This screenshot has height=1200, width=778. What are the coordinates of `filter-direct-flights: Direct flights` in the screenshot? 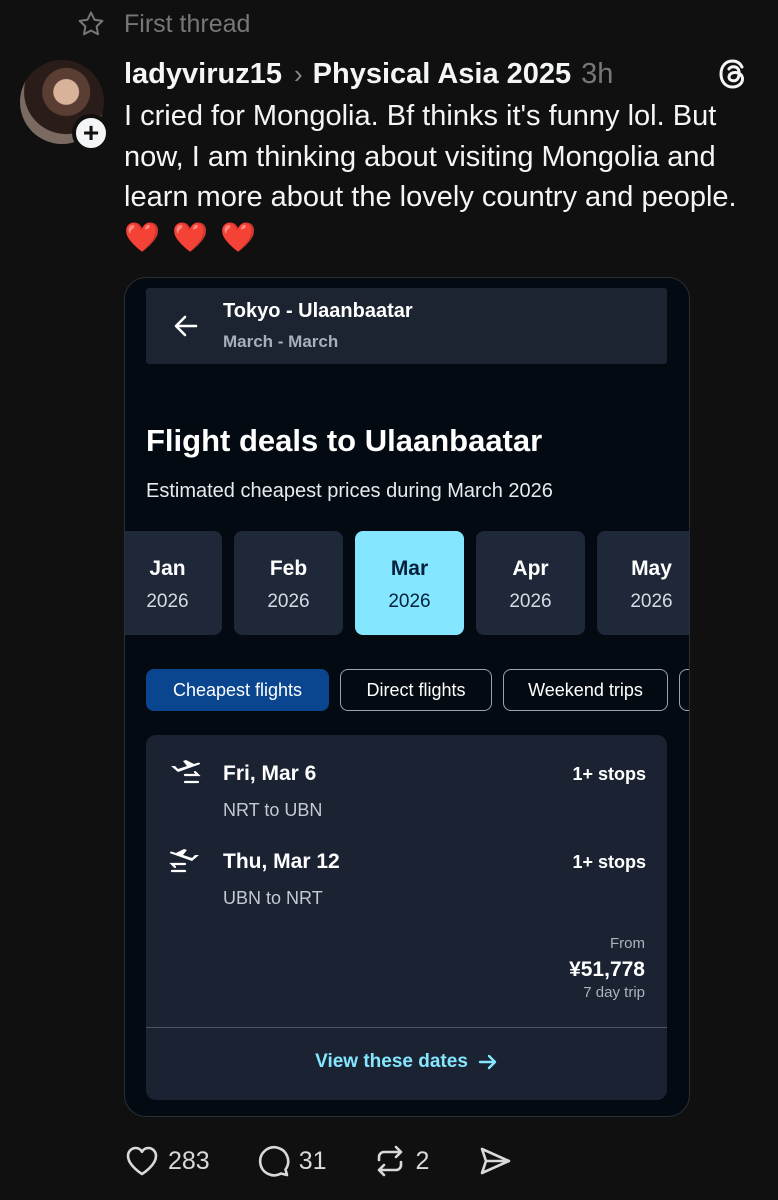 It's located at (416, 690).